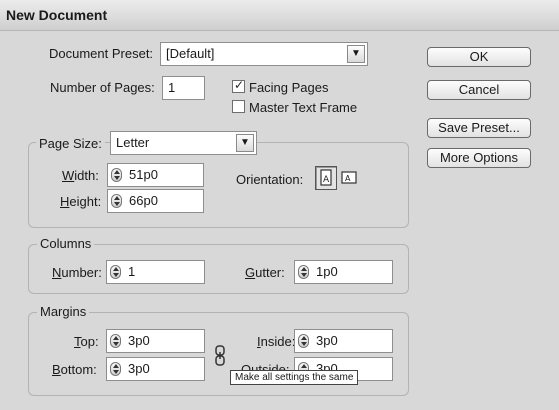 The height and width of the screenshot is (410, 559). What do you see at coordinates (139, 368) in the screenshot?
I see `bottom-margin-value: 3p0` at bounding box center [139, 368].